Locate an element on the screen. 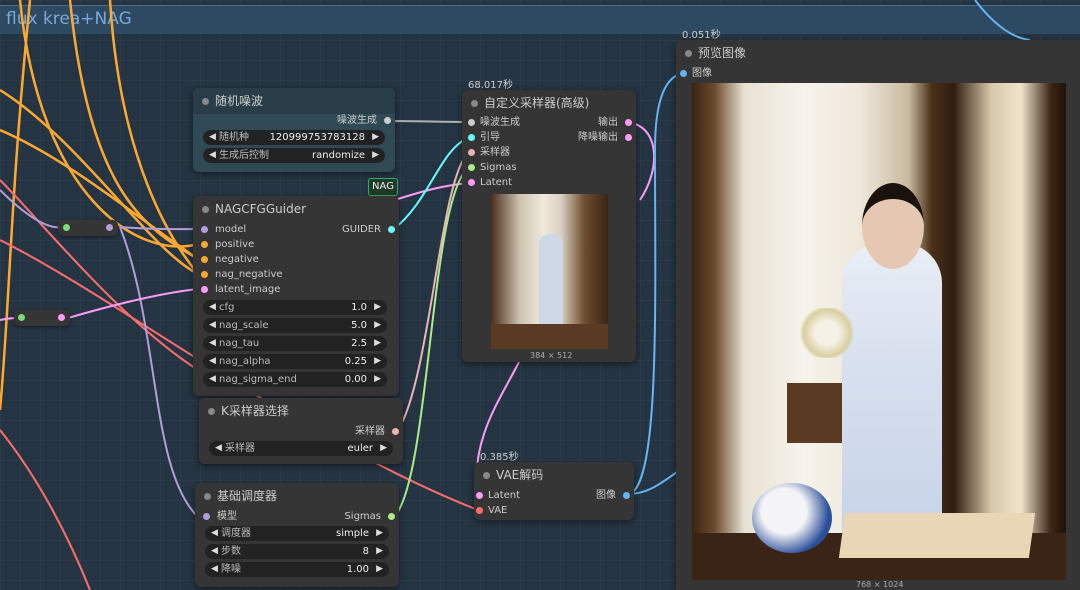  reroute-latent is located at coordinates (42, 318).